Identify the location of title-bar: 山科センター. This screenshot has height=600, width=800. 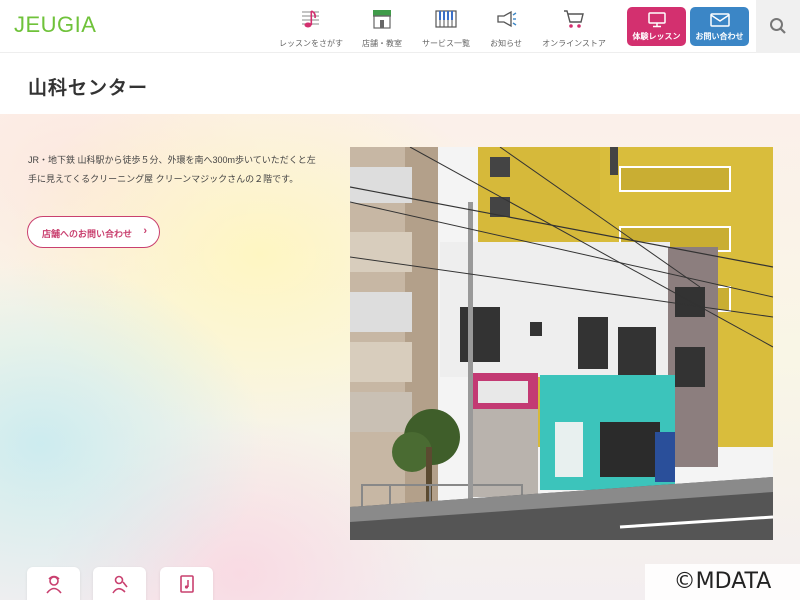
(400, 83).